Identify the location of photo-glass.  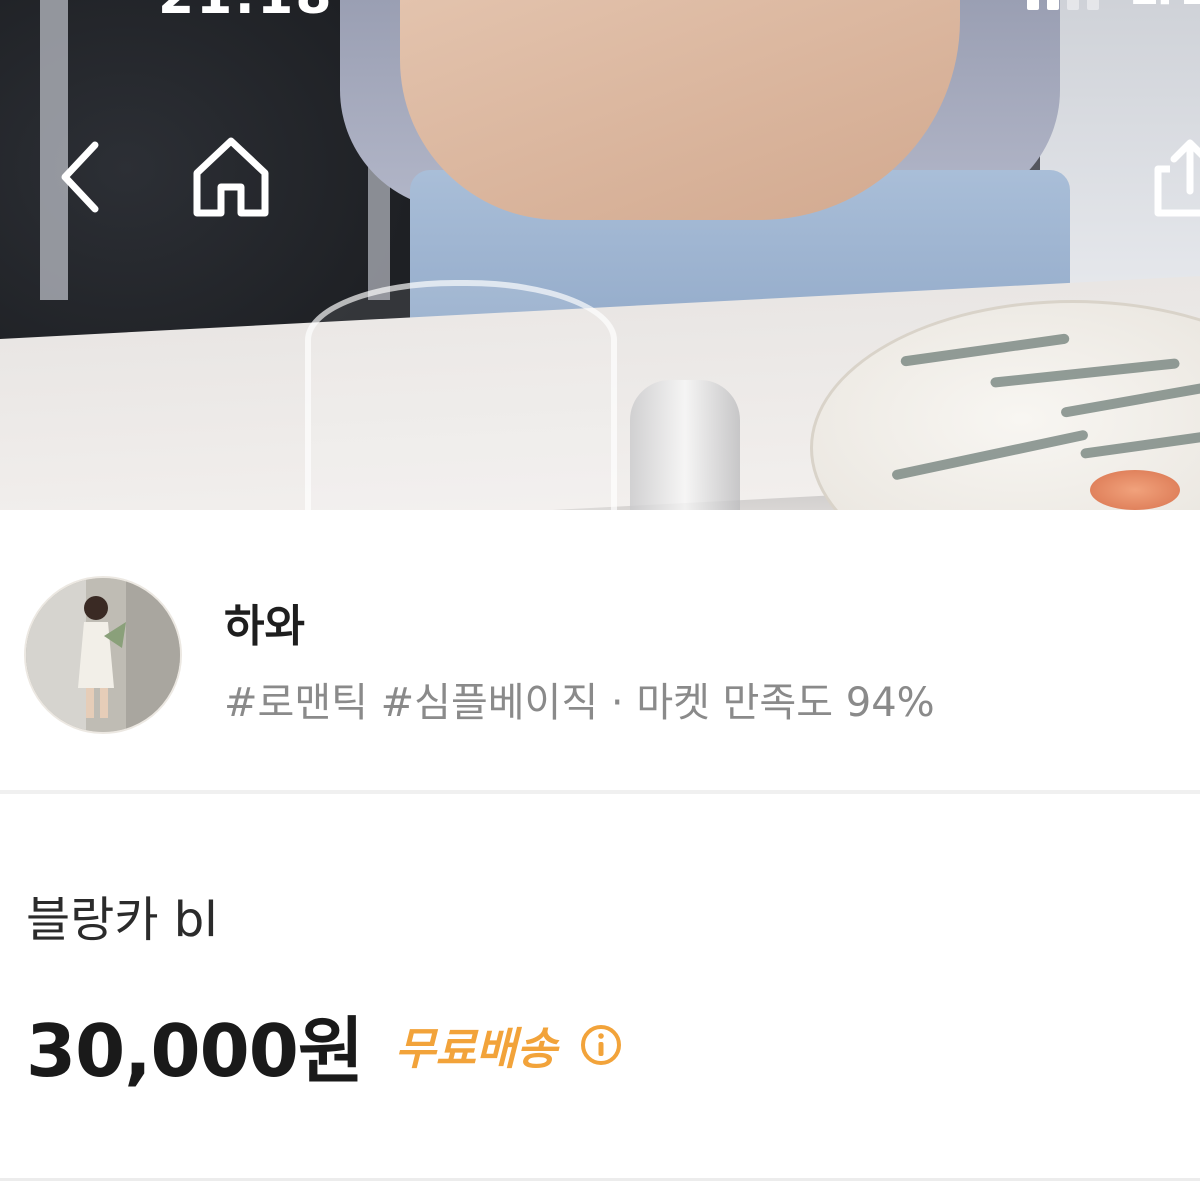
(461, 395).